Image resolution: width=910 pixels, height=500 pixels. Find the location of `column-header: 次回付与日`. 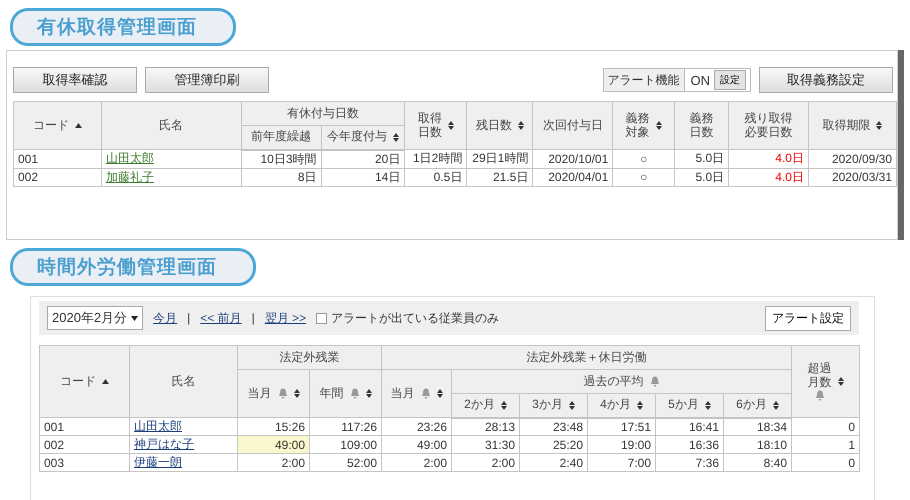

column-header: 次回付与日 is located at coordinates (572, 126).